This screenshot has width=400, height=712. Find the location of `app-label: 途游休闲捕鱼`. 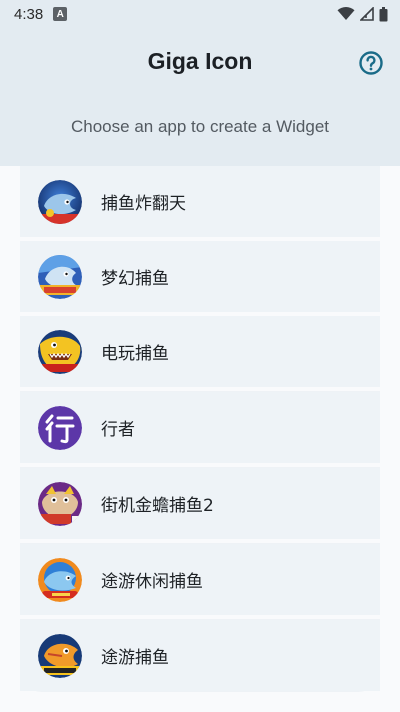

app-label: 途游休闲捕鱼 is located at coordinates (152, 582).